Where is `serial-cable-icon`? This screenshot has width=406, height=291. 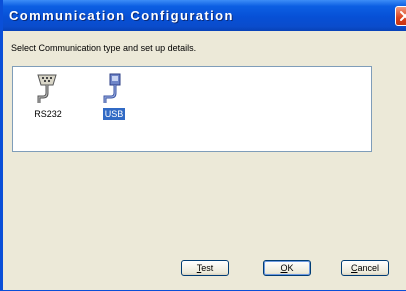
serial-cable-icon is located at coordinates (47, 88).